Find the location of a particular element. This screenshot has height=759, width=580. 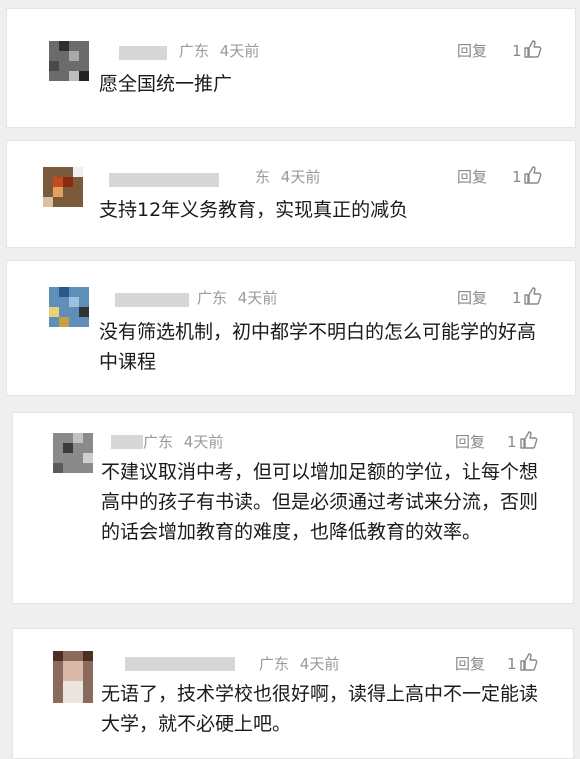

comment-meta: 东 4天前 is located at coordinates (287, 177).